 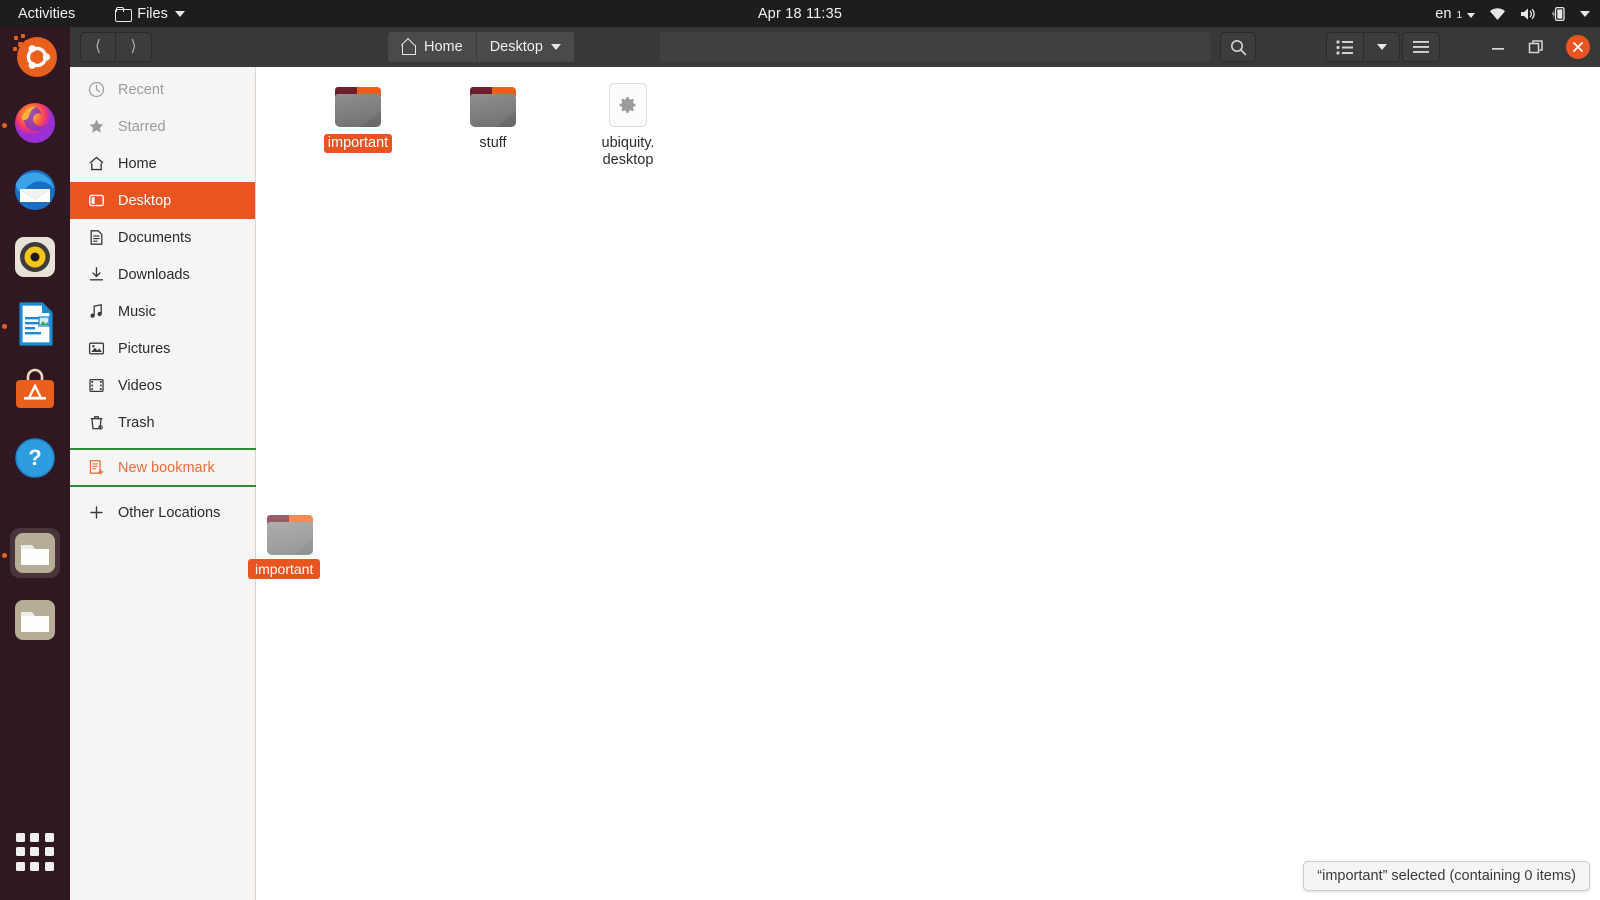 What do you see at coordinates (162, 311) in the screenshot?
I see `sidebar-item-music: Music` at bounding box center [162, 311].